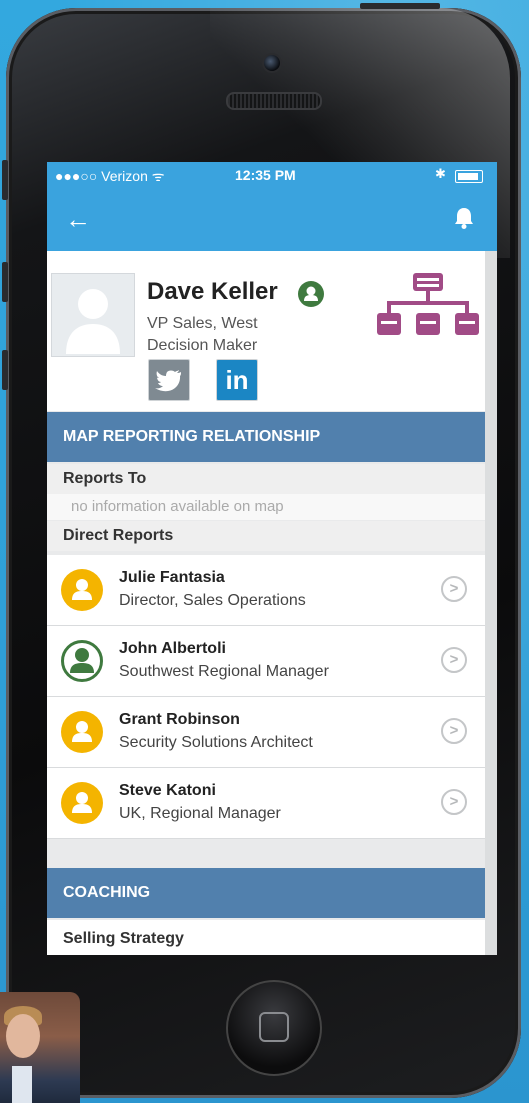  Describe the element at coordinates (105, 478) in the screenshot. I see `reports-to-label: Reports To` at that location.